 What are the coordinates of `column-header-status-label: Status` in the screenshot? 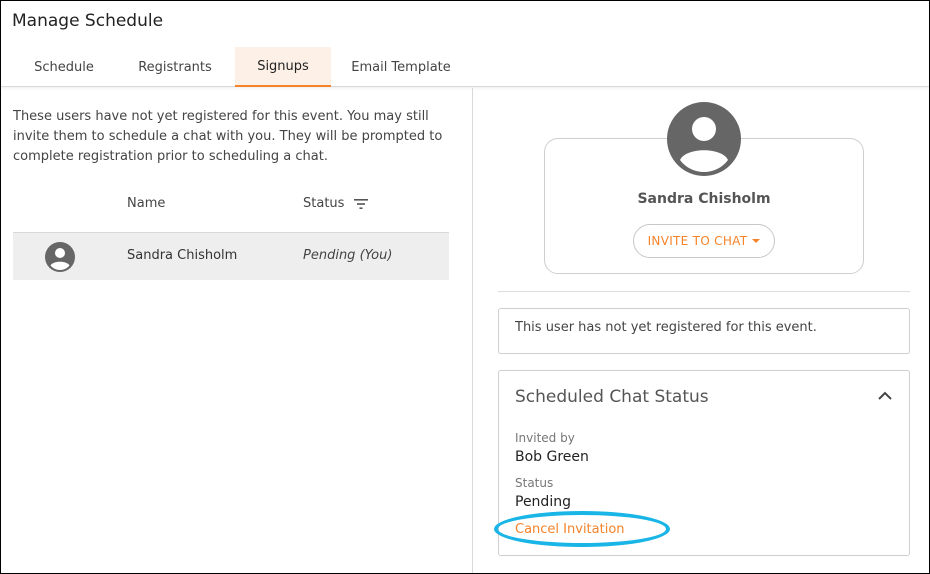 It's located at (324, 203).